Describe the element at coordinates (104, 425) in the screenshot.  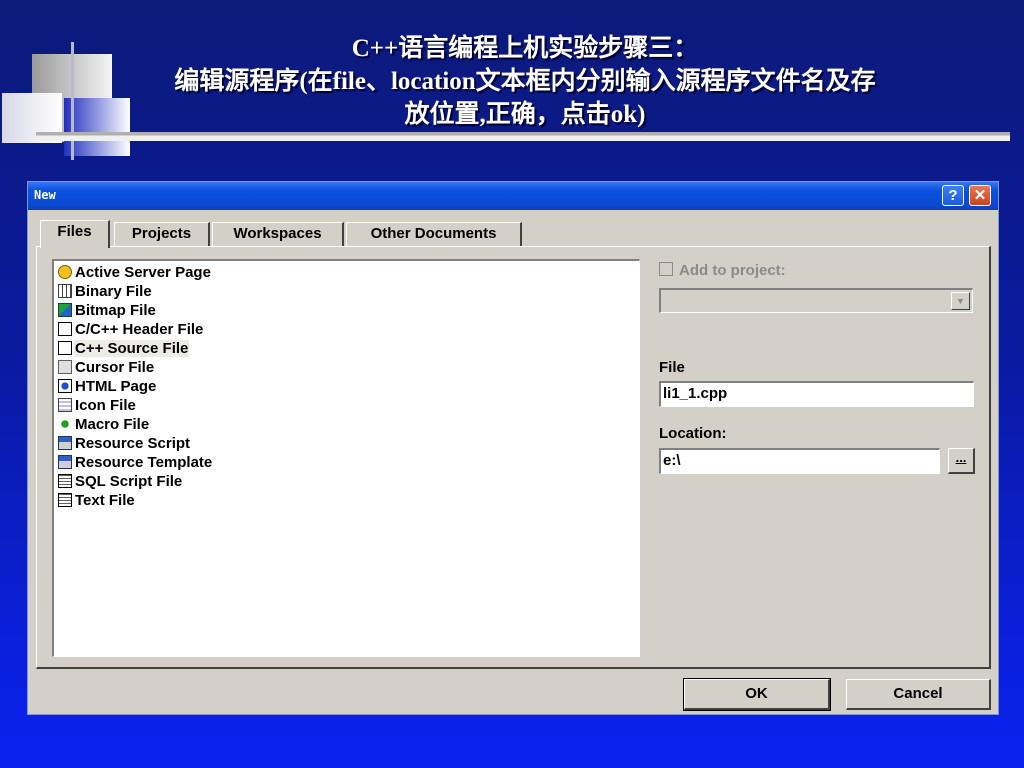
I see `list-item: Macro File` at that location.